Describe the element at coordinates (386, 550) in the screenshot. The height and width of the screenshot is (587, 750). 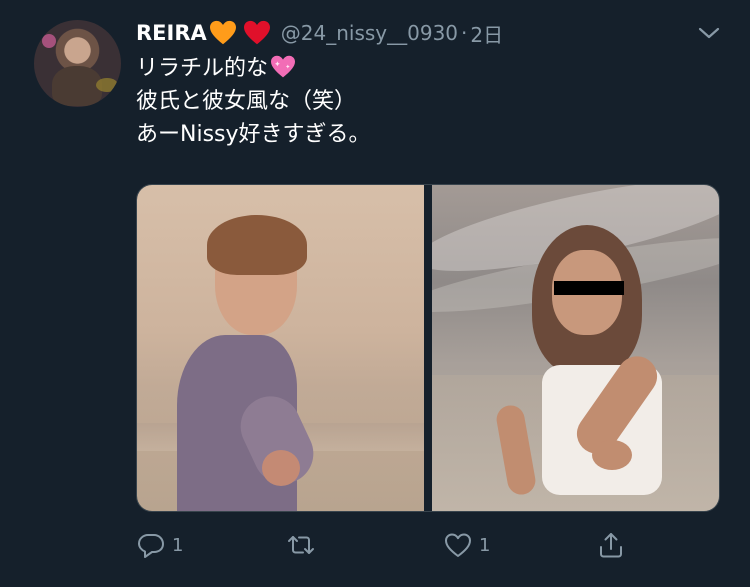
I see `tweet-actions: 1 1` at that location.